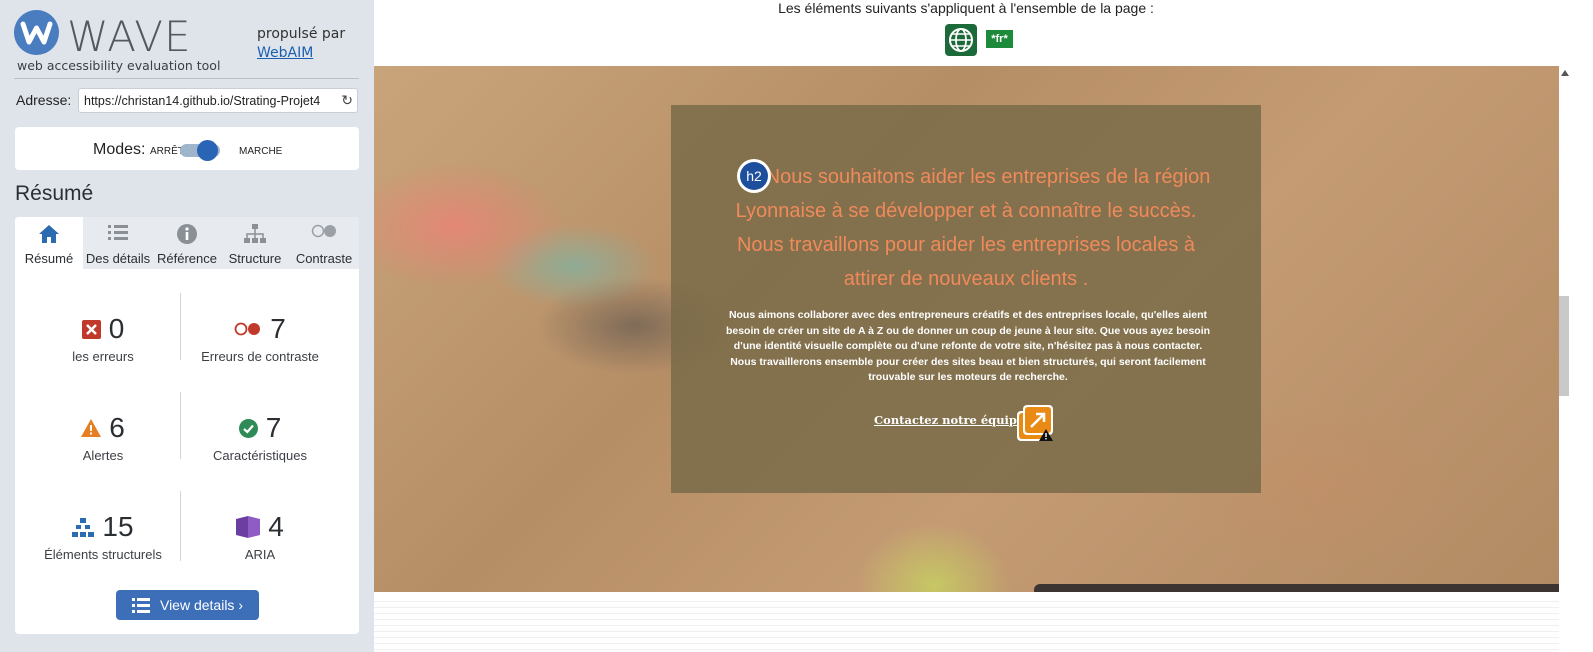 The height and width of the screenshot is (652, 1593). Describe the element at coordinates (186, 78) in the screenshot. I see `divider` at that location.